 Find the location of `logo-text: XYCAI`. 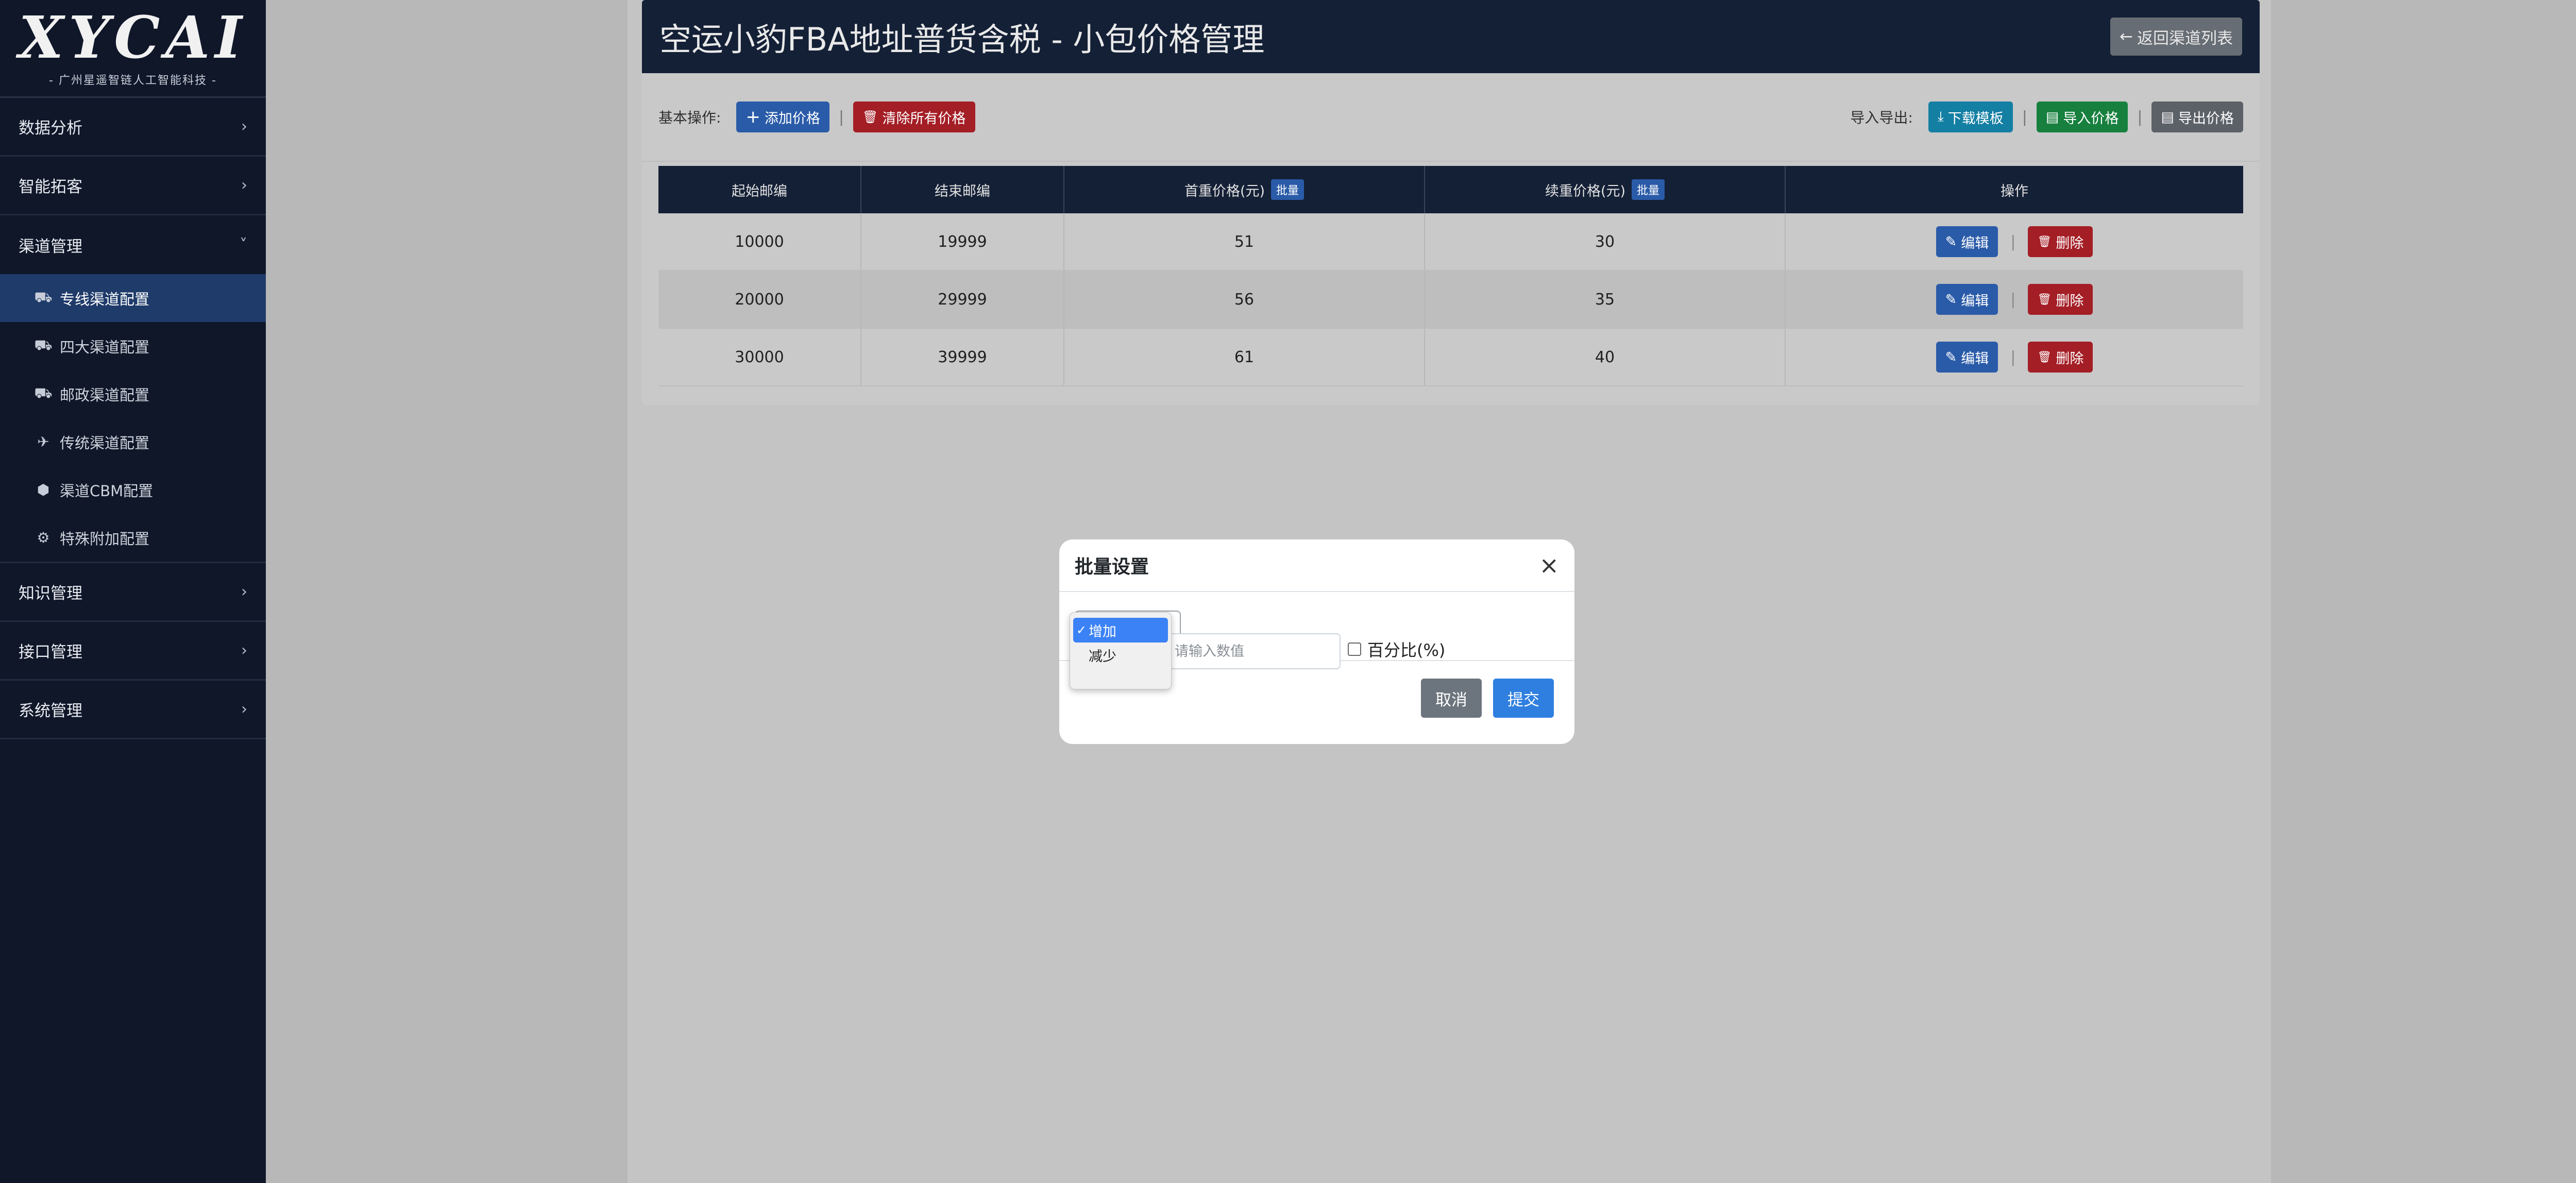

logo-text: XYCAI is located at coordinates (133, 38).